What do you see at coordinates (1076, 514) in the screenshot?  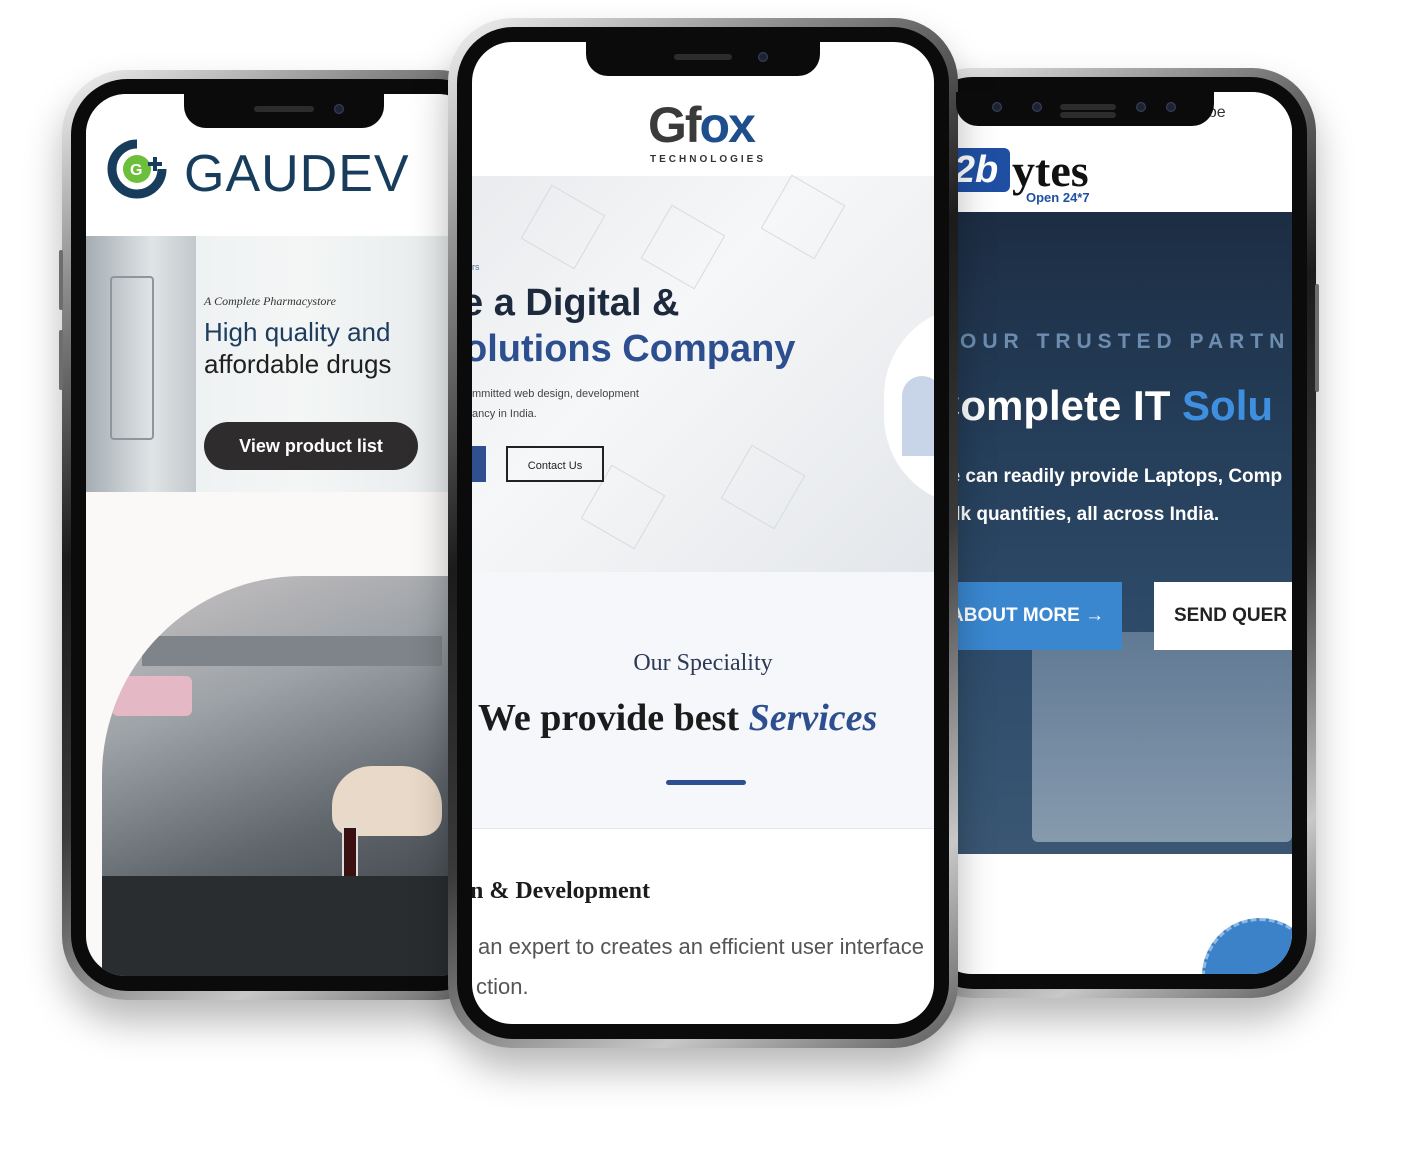 I see `hero-desc-line2: bulk quantities, all across India.` at bounding box center [1076, 514].